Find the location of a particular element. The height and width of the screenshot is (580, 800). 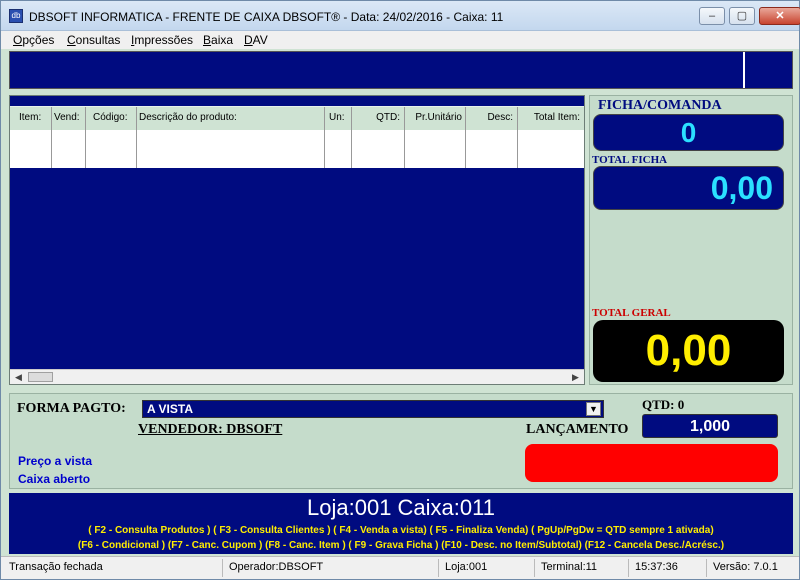

cash-status-text: Caixa aberto is located at coordinates (54, 479).